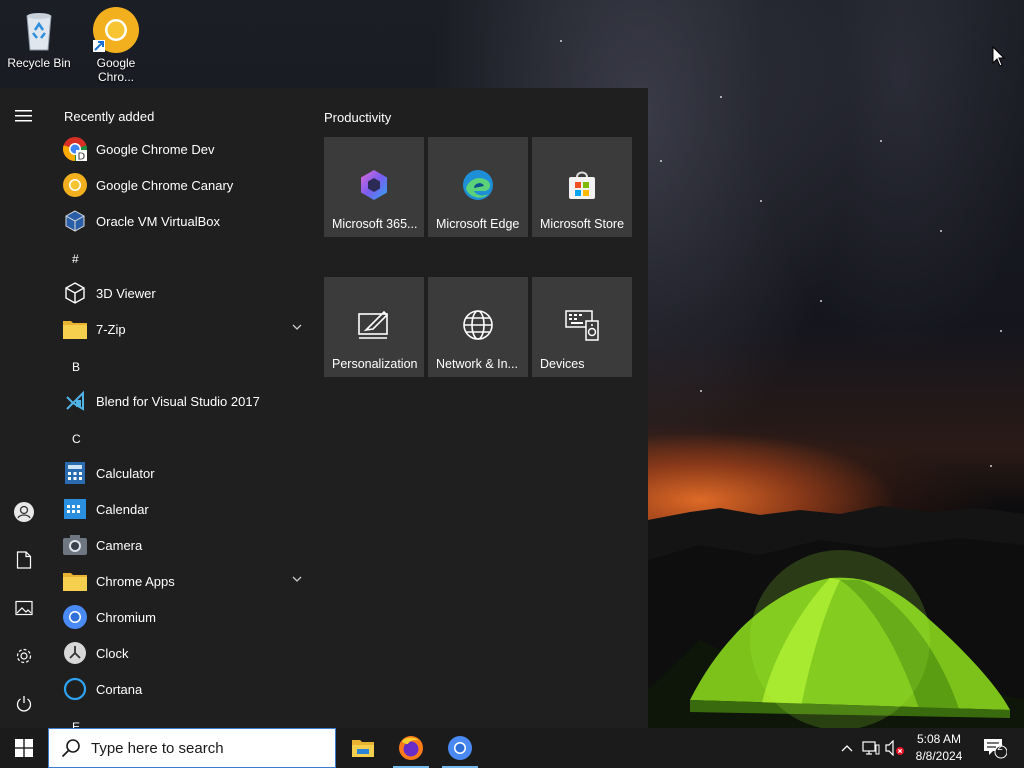 The image size is (1024, 768). I want to click on chrome-dev-icon: D, so click(75, 149).